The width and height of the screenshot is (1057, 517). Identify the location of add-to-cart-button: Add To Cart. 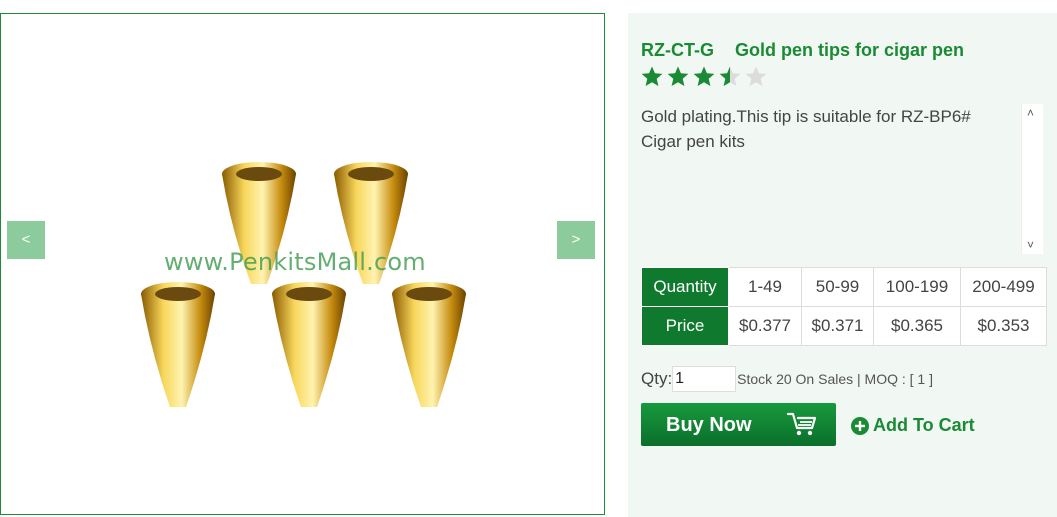
(913, 425).